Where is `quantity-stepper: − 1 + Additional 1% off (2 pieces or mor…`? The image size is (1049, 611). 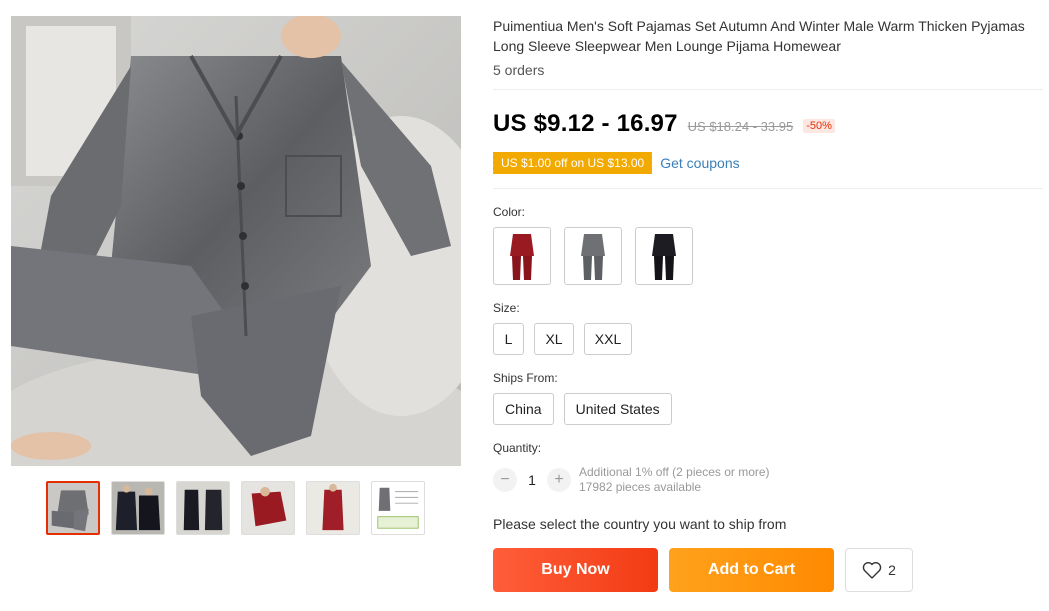 quantity-stepper: − 1 + Additional 1% off (2 pieces or mor… is located at coordinates (768, 480).